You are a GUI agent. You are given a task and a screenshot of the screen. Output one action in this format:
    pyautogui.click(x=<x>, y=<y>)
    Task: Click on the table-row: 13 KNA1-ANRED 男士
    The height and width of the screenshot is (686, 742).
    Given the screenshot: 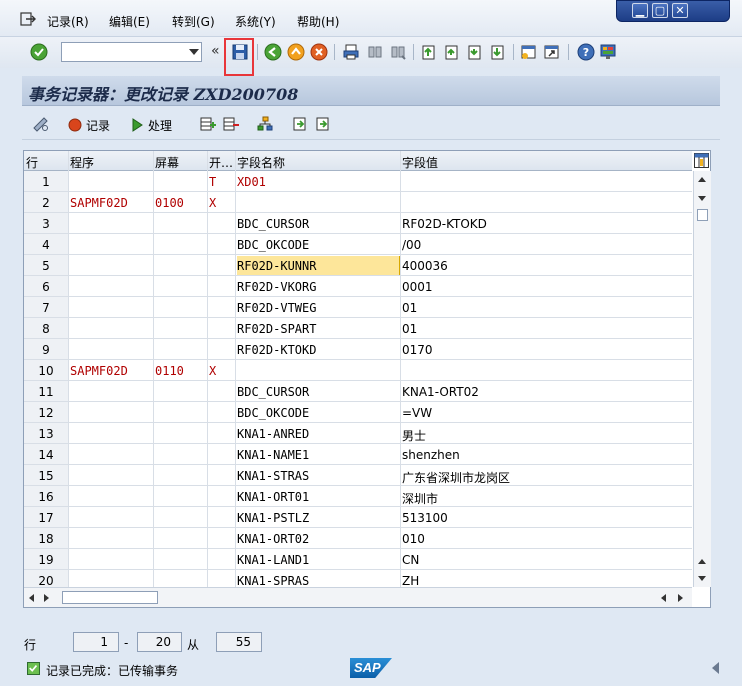 What is the action you would take?
    pyautogui.click(x=358, y=433)
    